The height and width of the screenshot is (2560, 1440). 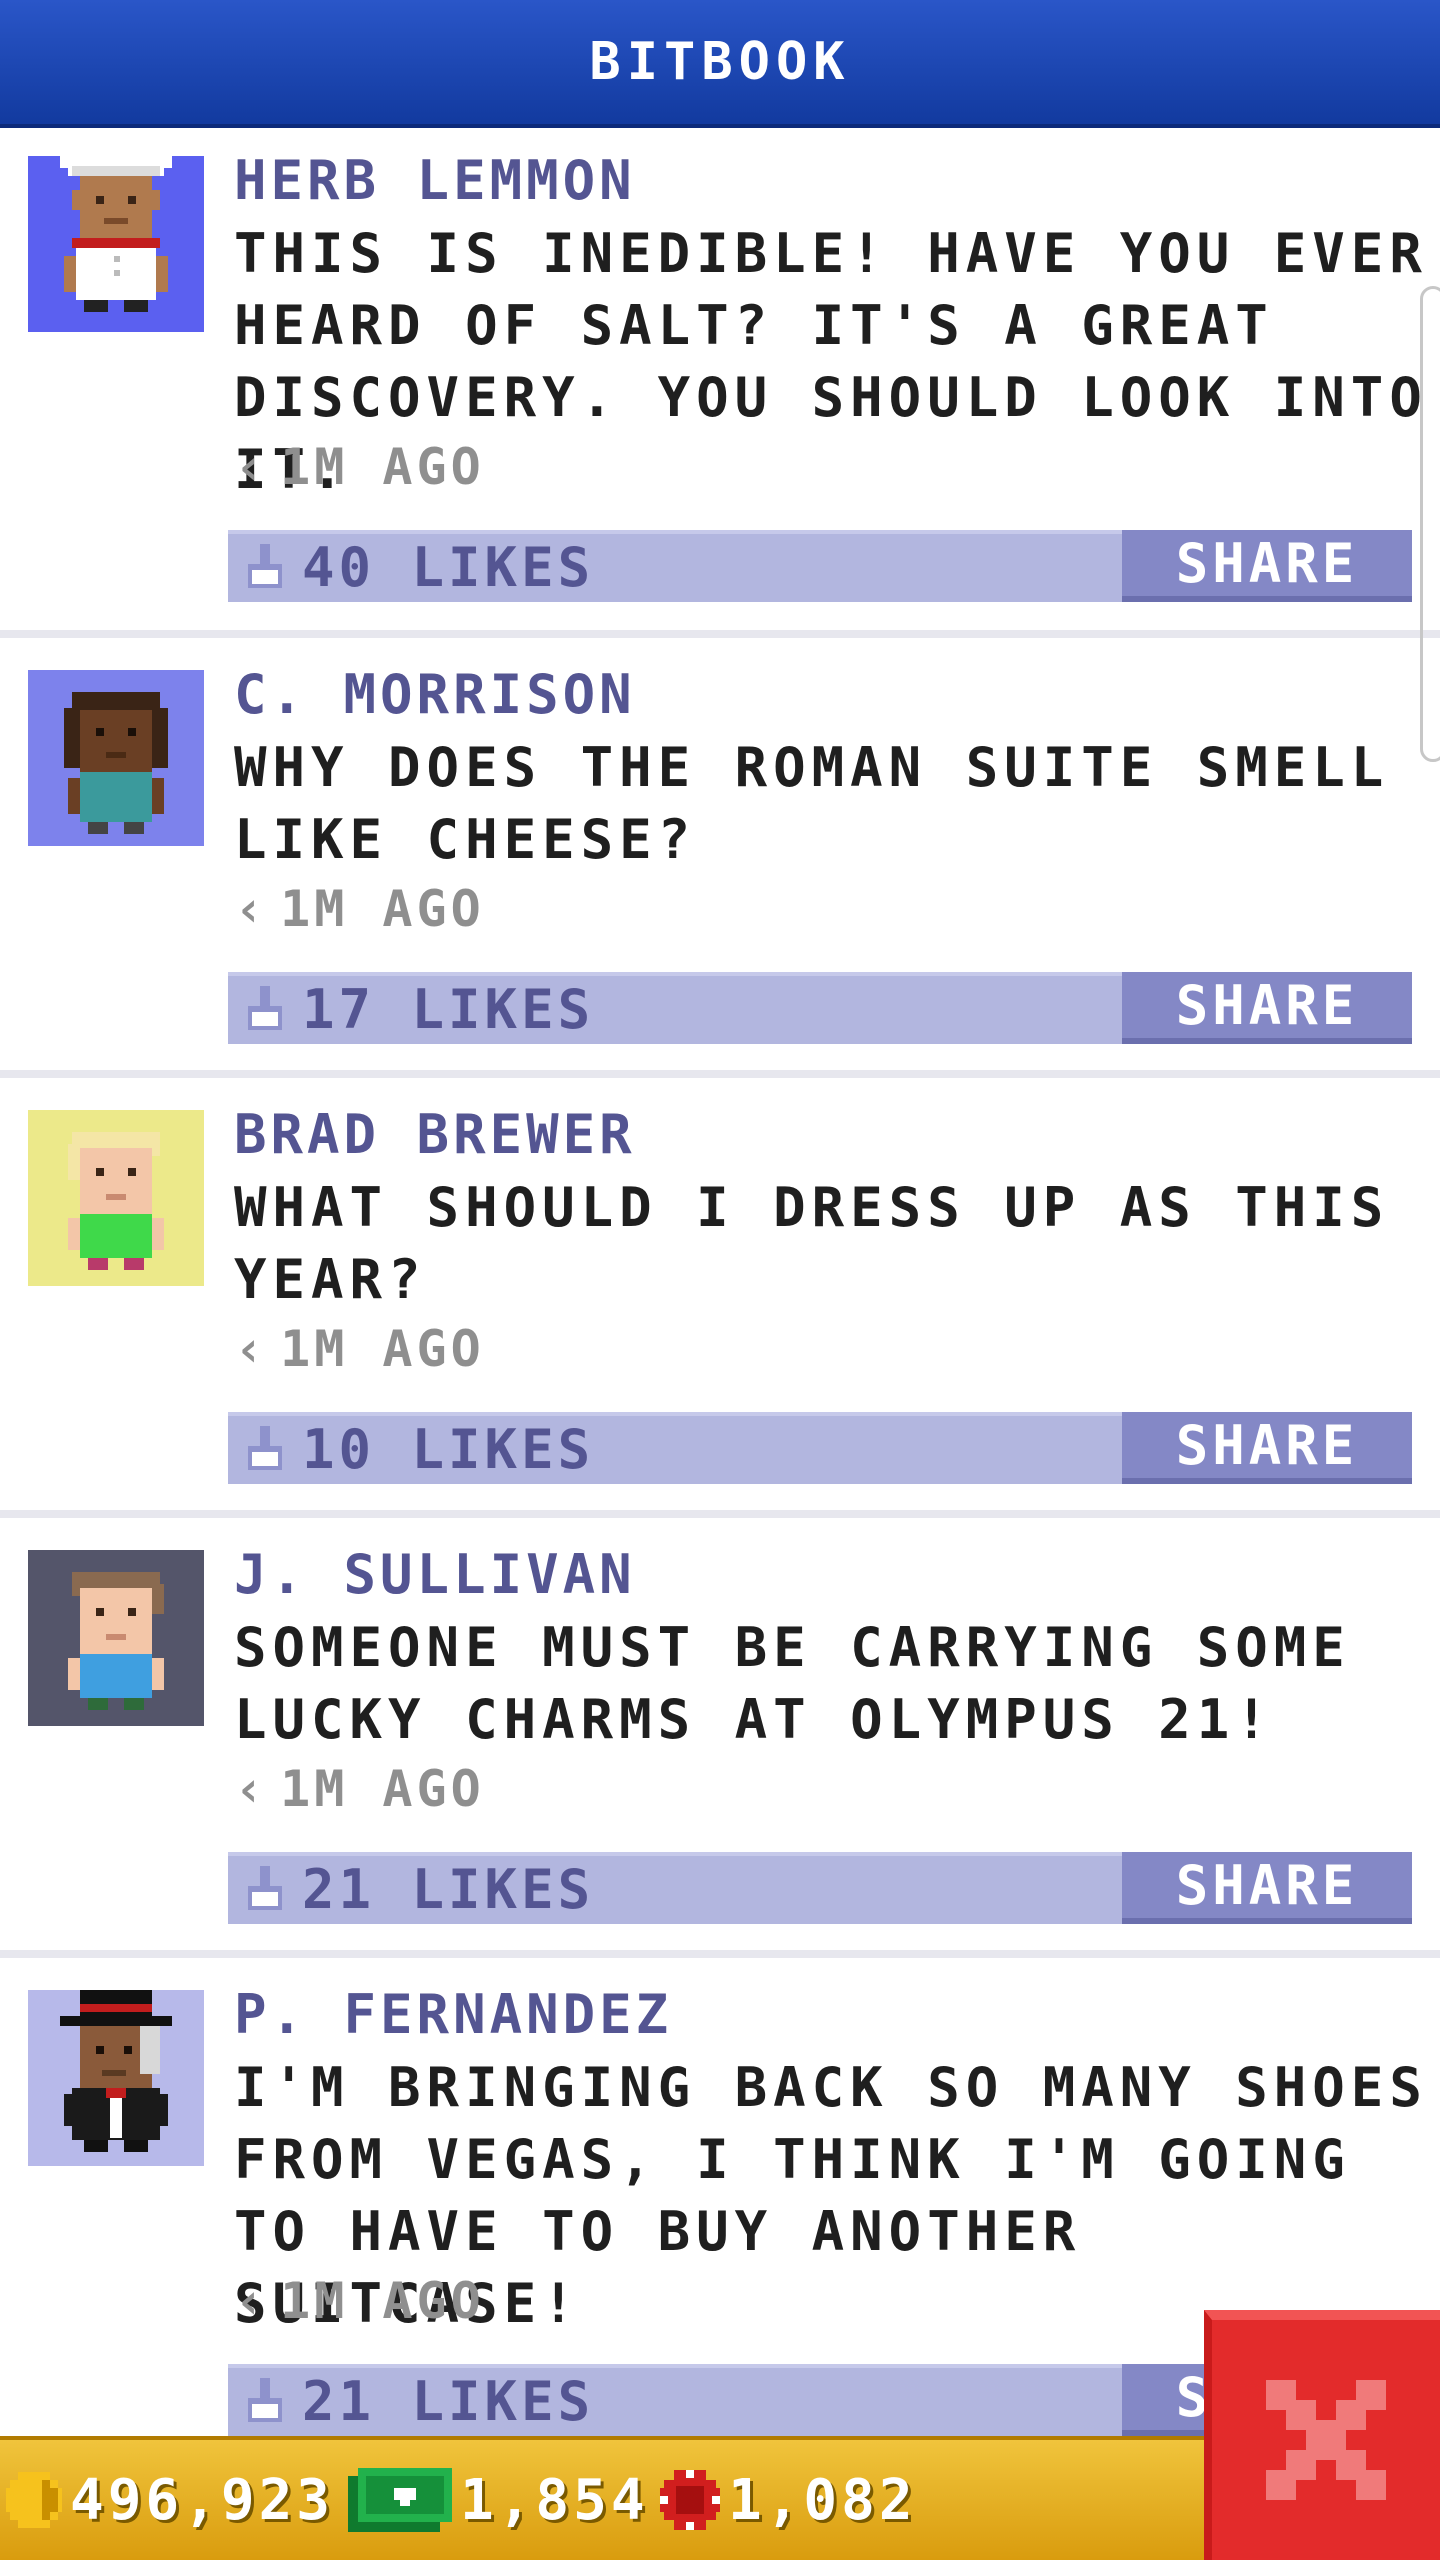 I want to click on chef-avatar-icon, so click(x=116, y=244).